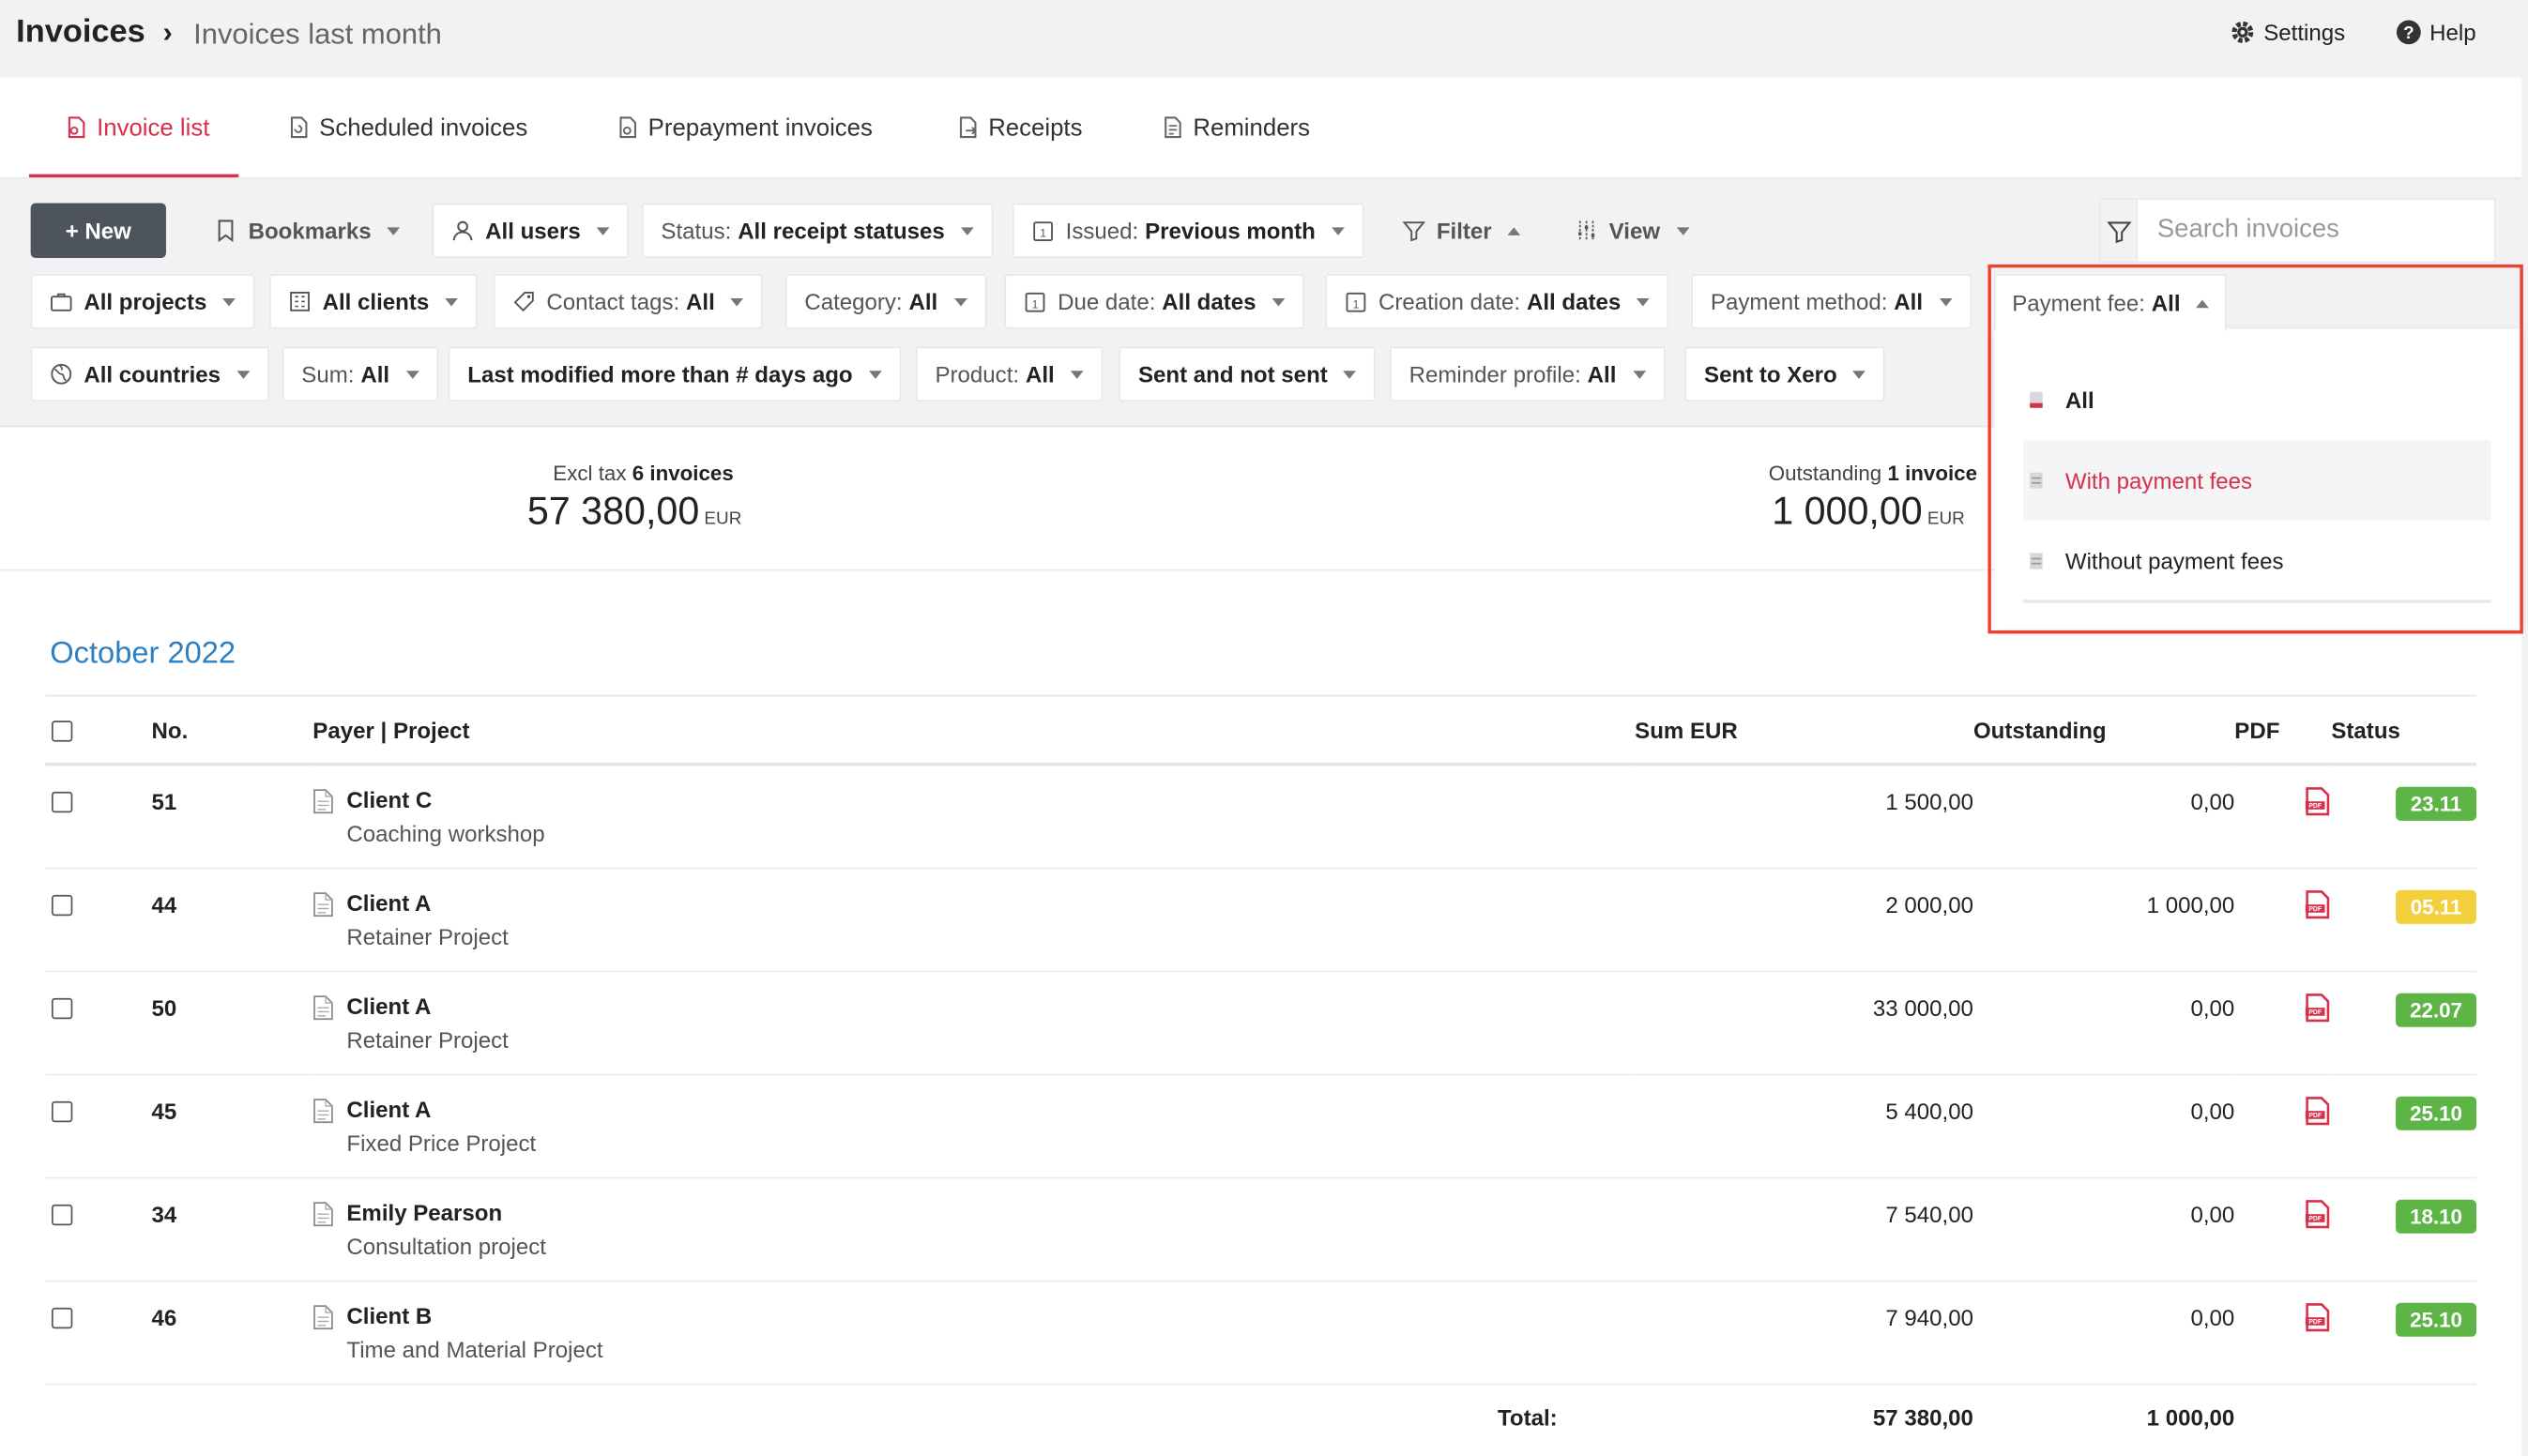 The height and width of the screenshot is (1456, 2528). Describe the element at coordinates (628, 301) in the screenshot. I see `contact-tags-filter: Contact tags: All` at that location.